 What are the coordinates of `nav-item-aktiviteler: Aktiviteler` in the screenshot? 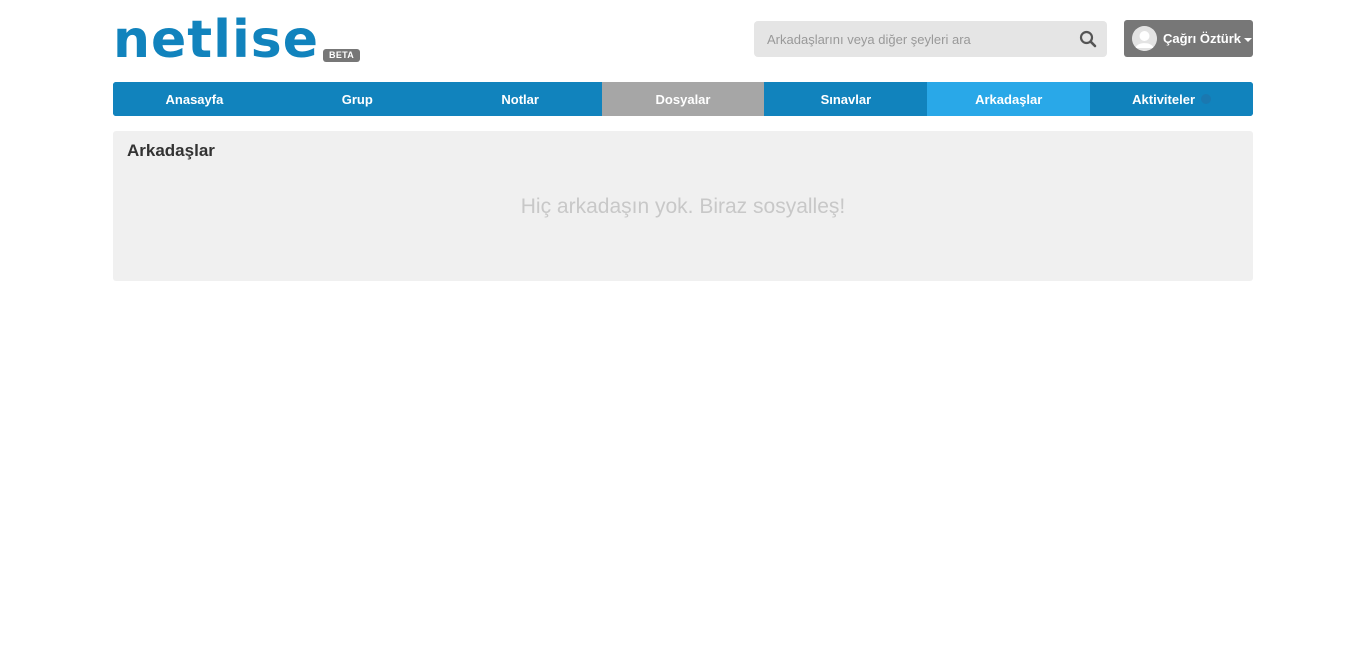 It's located at (1171, 99).